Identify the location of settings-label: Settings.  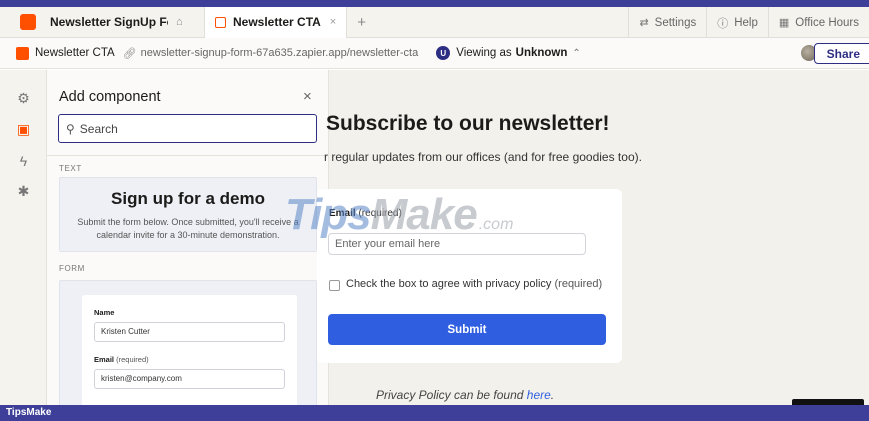
(675, 22).